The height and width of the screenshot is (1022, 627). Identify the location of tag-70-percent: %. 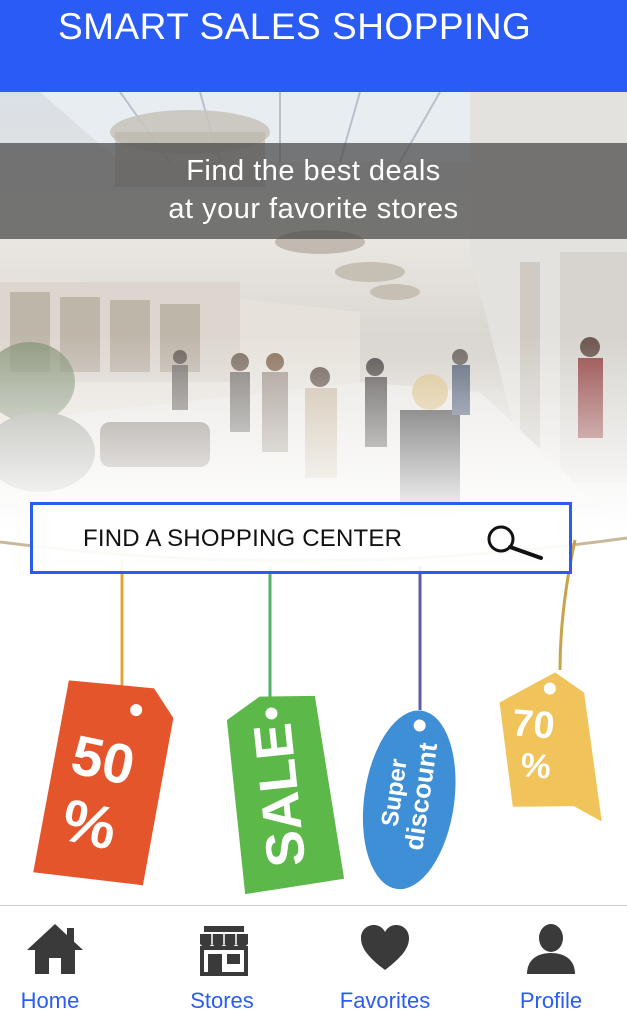
(535, 766).